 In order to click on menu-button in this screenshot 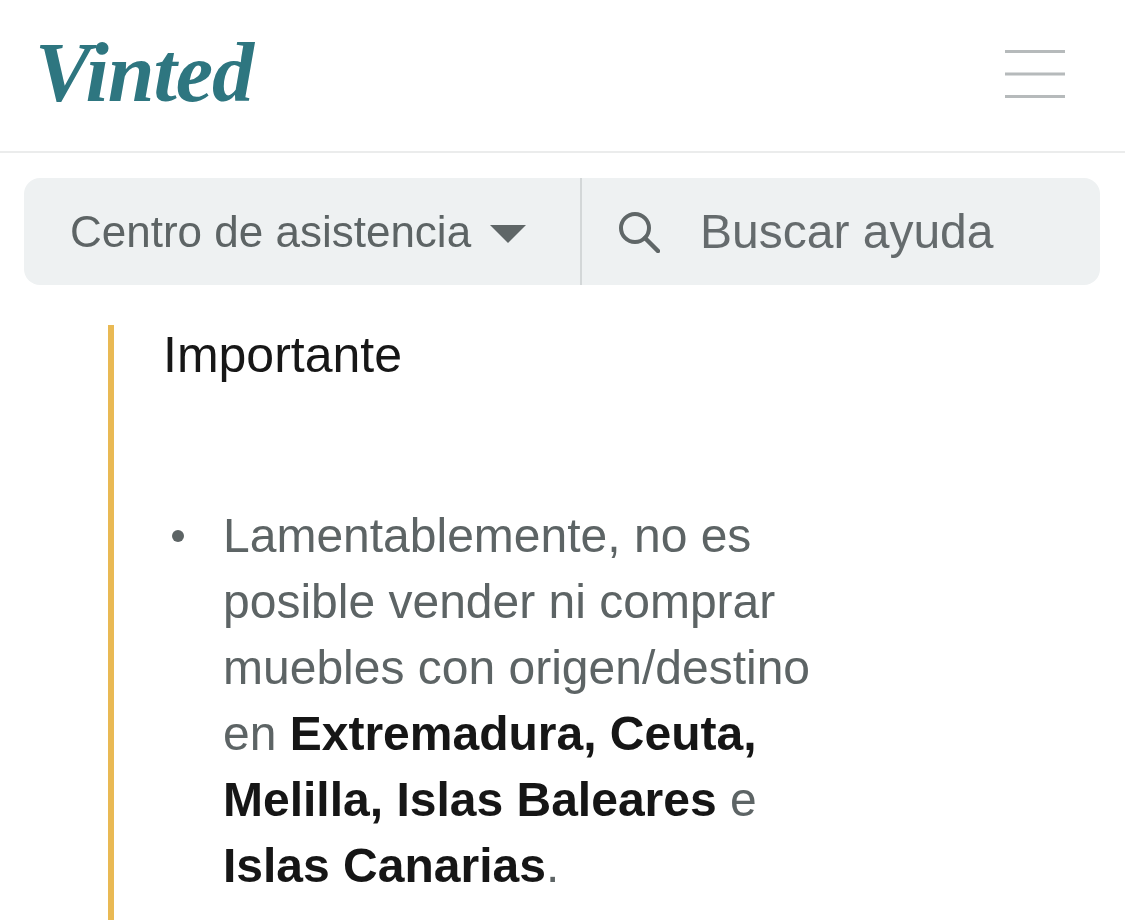, I will do `click(1035, 73)`.